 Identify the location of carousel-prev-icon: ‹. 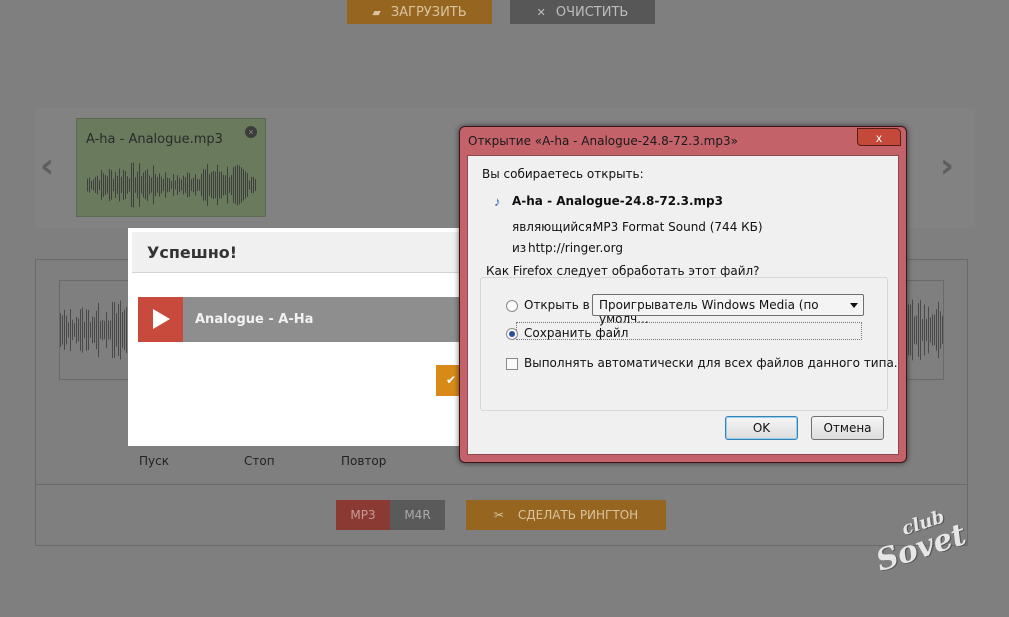
(47, 166).